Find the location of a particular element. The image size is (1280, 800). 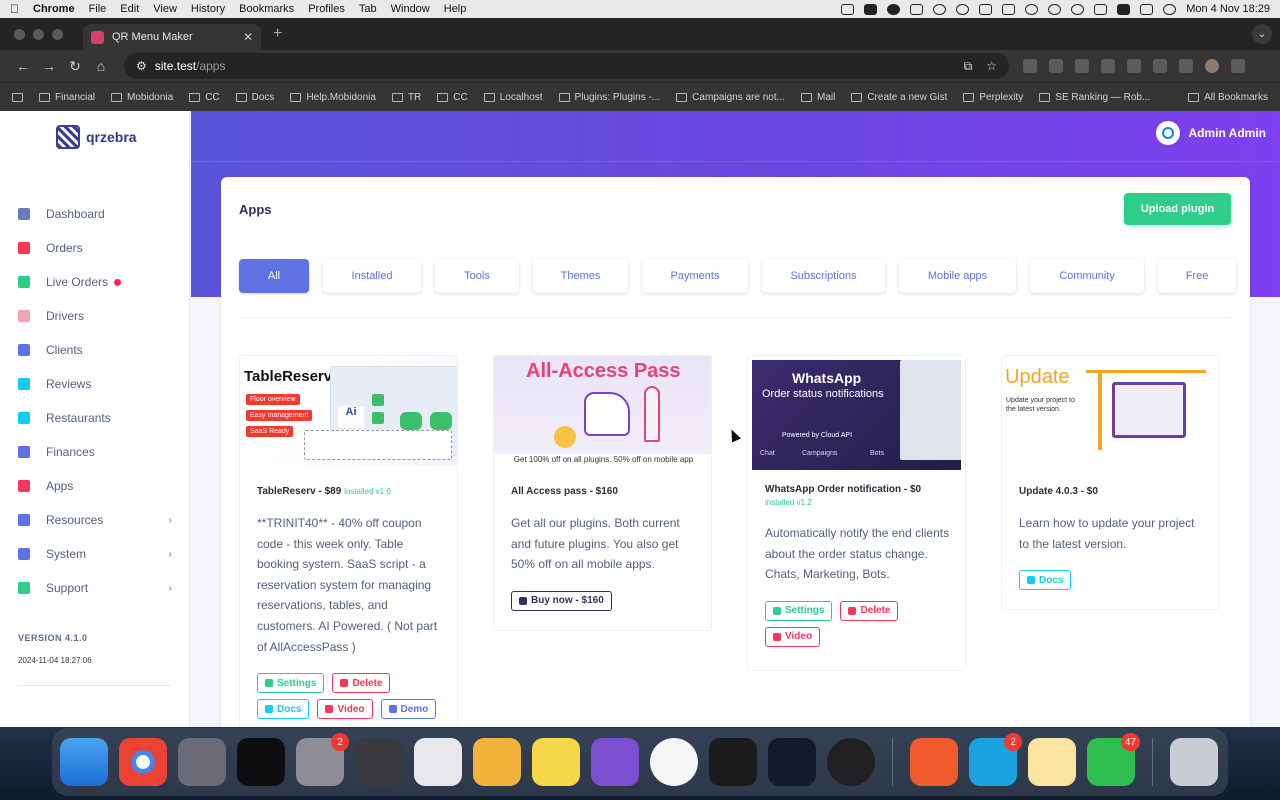

upload-plugin-button: Upload plugin is located at coordinates (1177, 209).